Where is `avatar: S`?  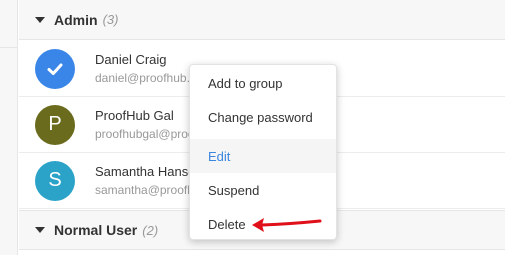 avatar: S is located at coordinates (55, 180).